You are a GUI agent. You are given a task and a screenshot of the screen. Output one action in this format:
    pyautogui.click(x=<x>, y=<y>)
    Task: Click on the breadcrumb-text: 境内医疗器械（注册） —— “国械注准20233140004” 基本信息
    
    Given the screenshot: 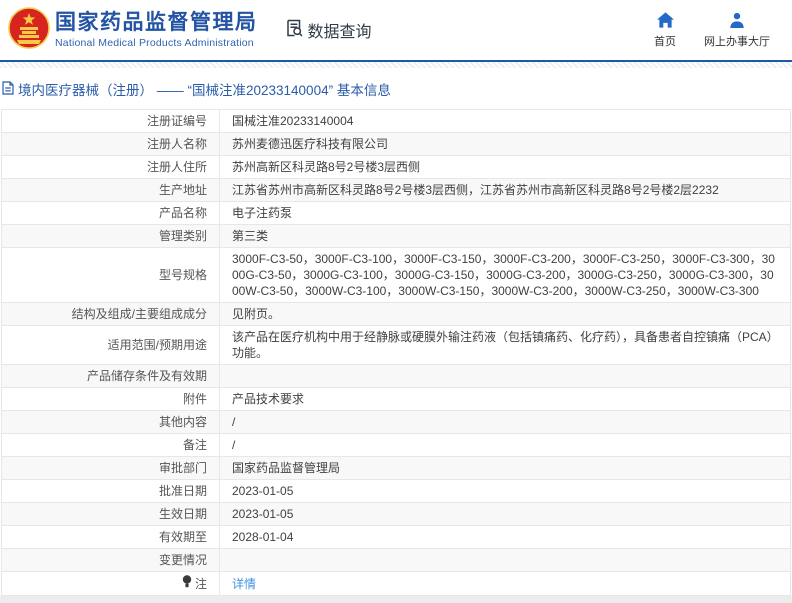 What is the action you would take?
    pyautogui.click(x=204, y=90)
    